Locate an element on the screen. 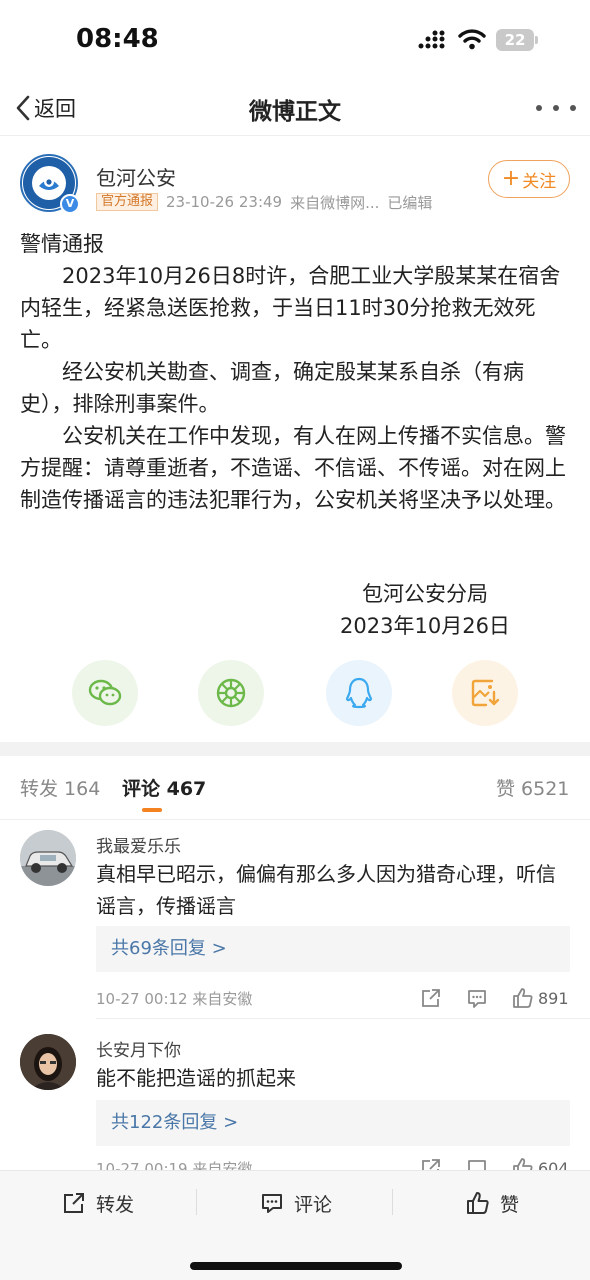  share-qq-button is located at coordinates (359, 693).